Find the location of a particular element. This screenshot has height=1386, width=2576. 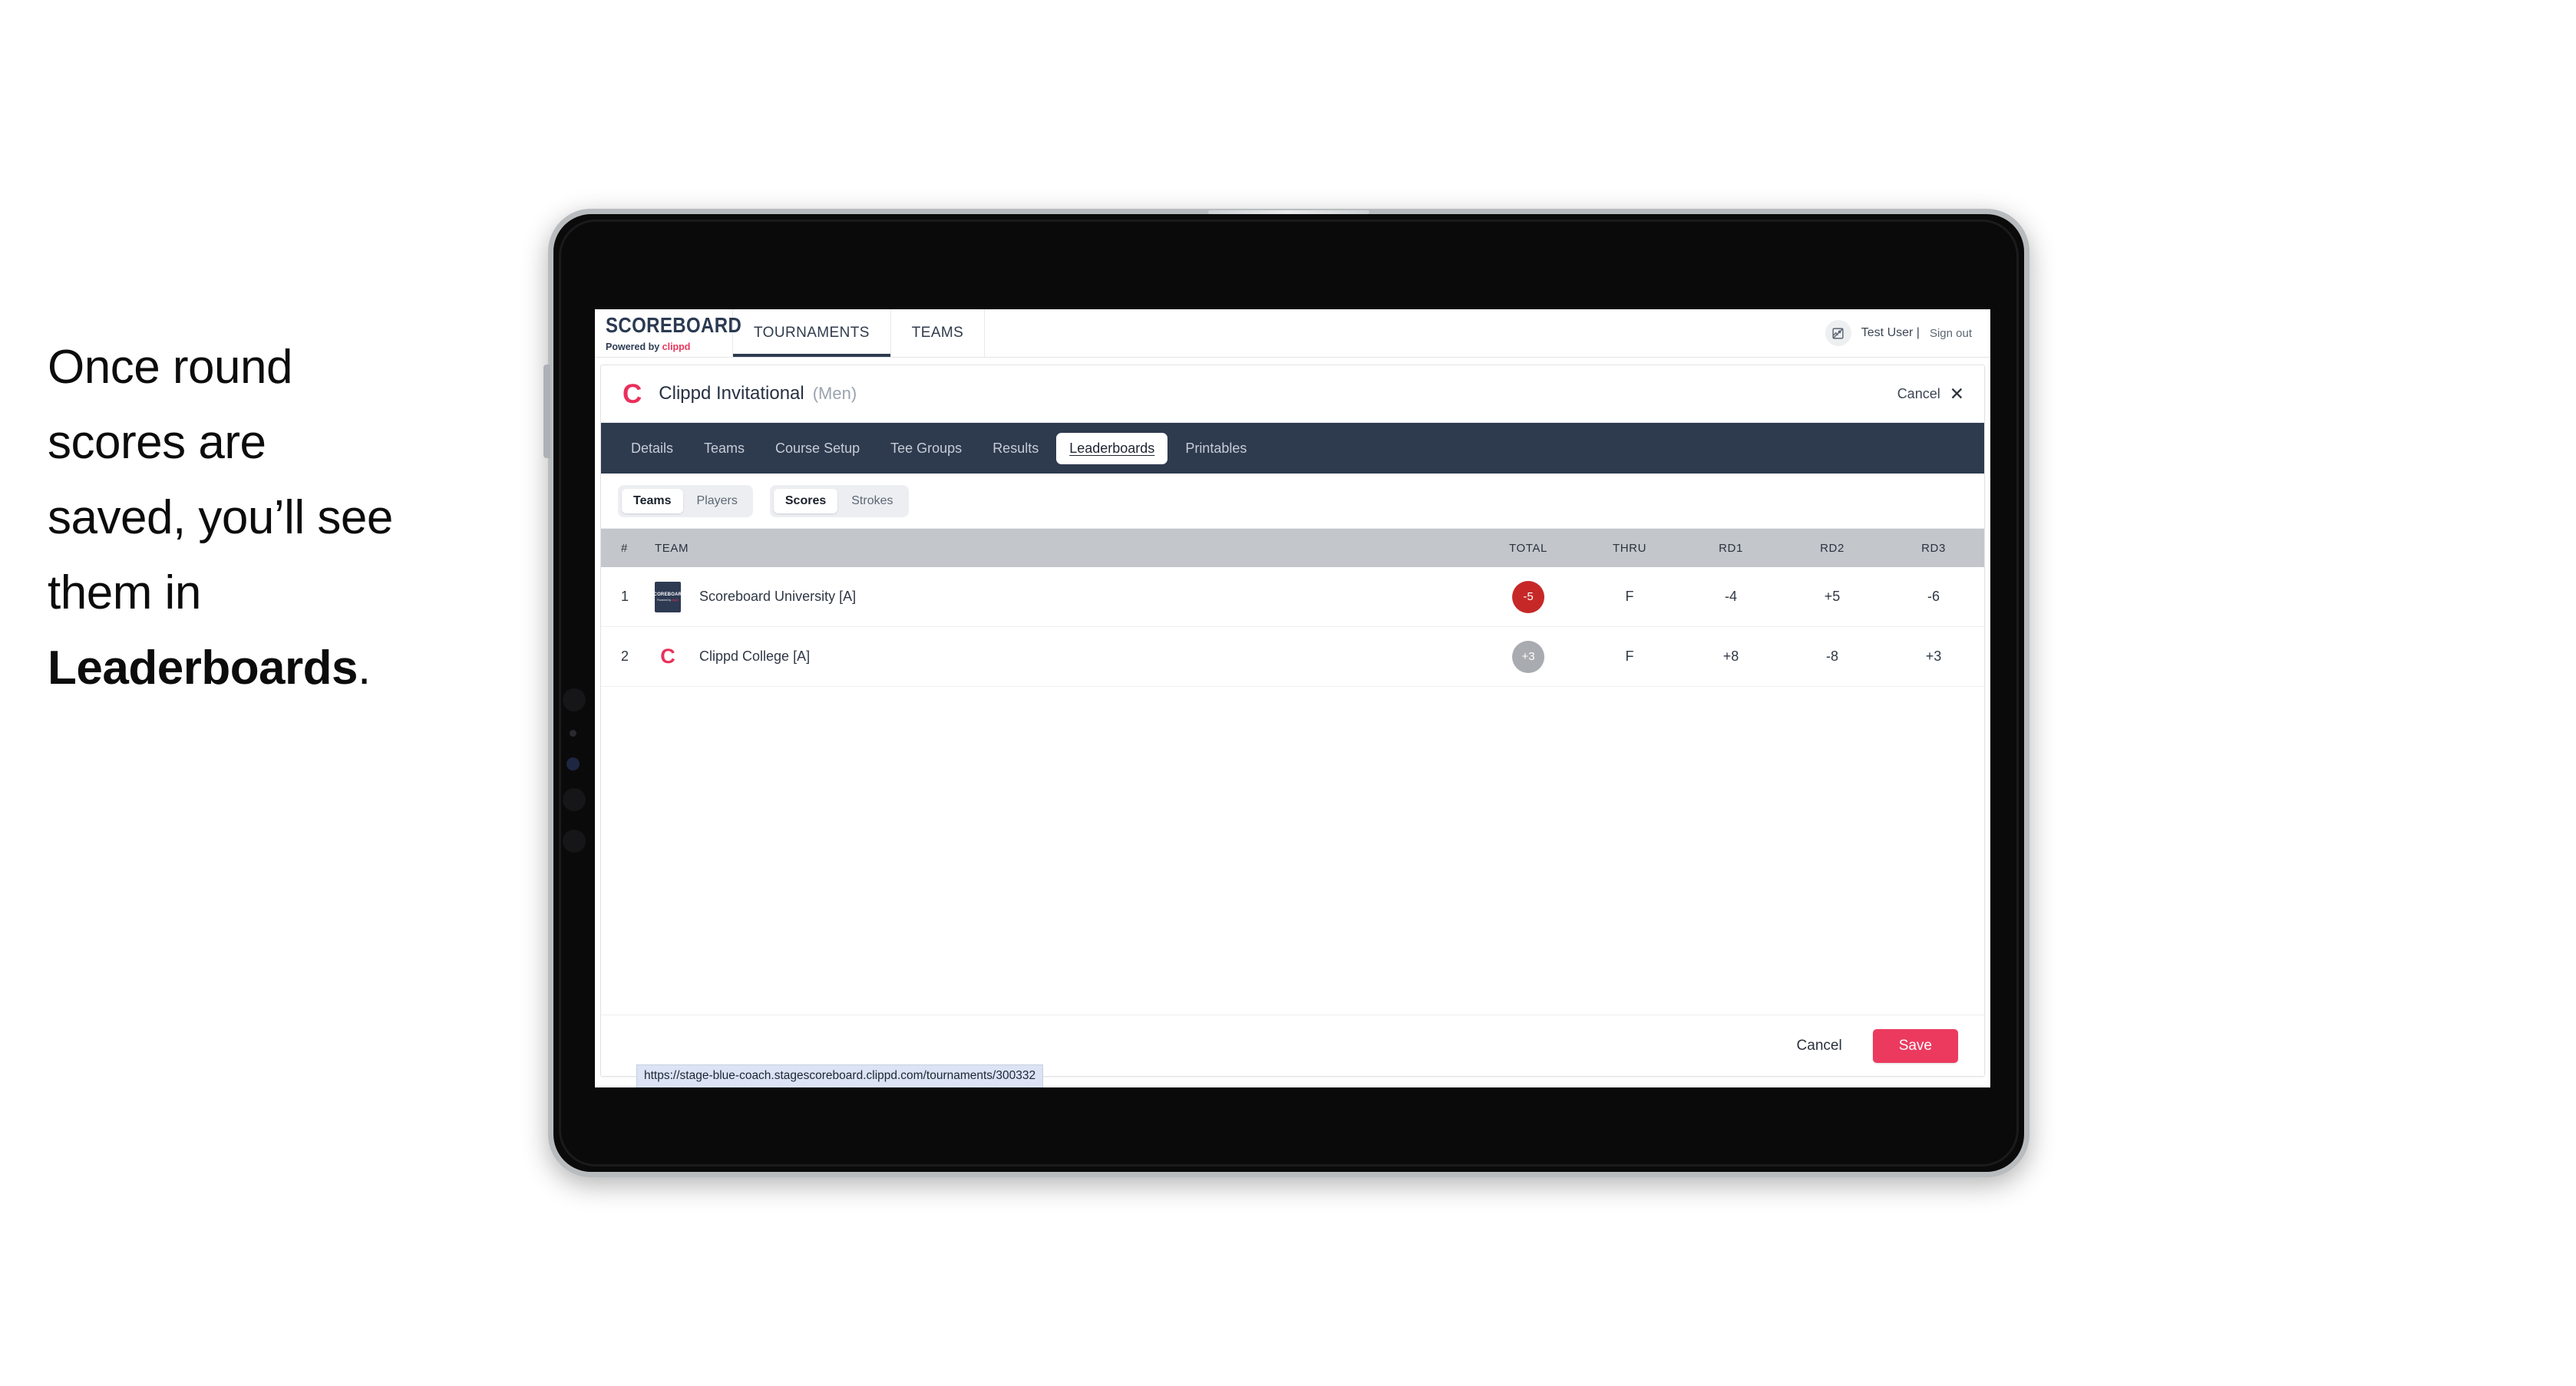

row-rd1: -4 is located at coordinates (1730, 596).